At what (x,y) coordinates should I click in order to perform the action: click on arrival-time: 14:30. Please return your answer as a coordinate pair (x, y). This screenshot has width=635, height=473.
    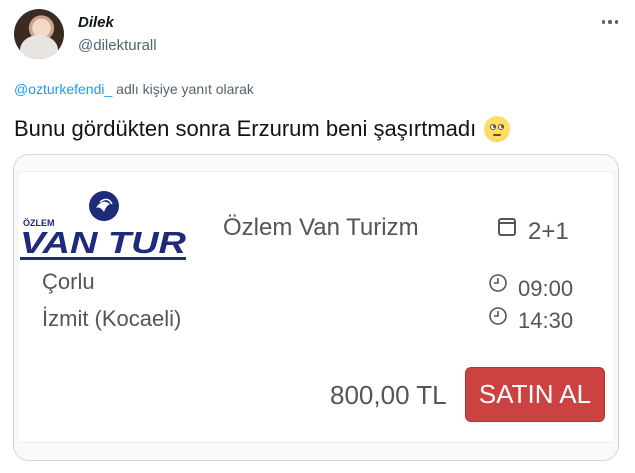
    Looking at the image, I should click on (546, 320).